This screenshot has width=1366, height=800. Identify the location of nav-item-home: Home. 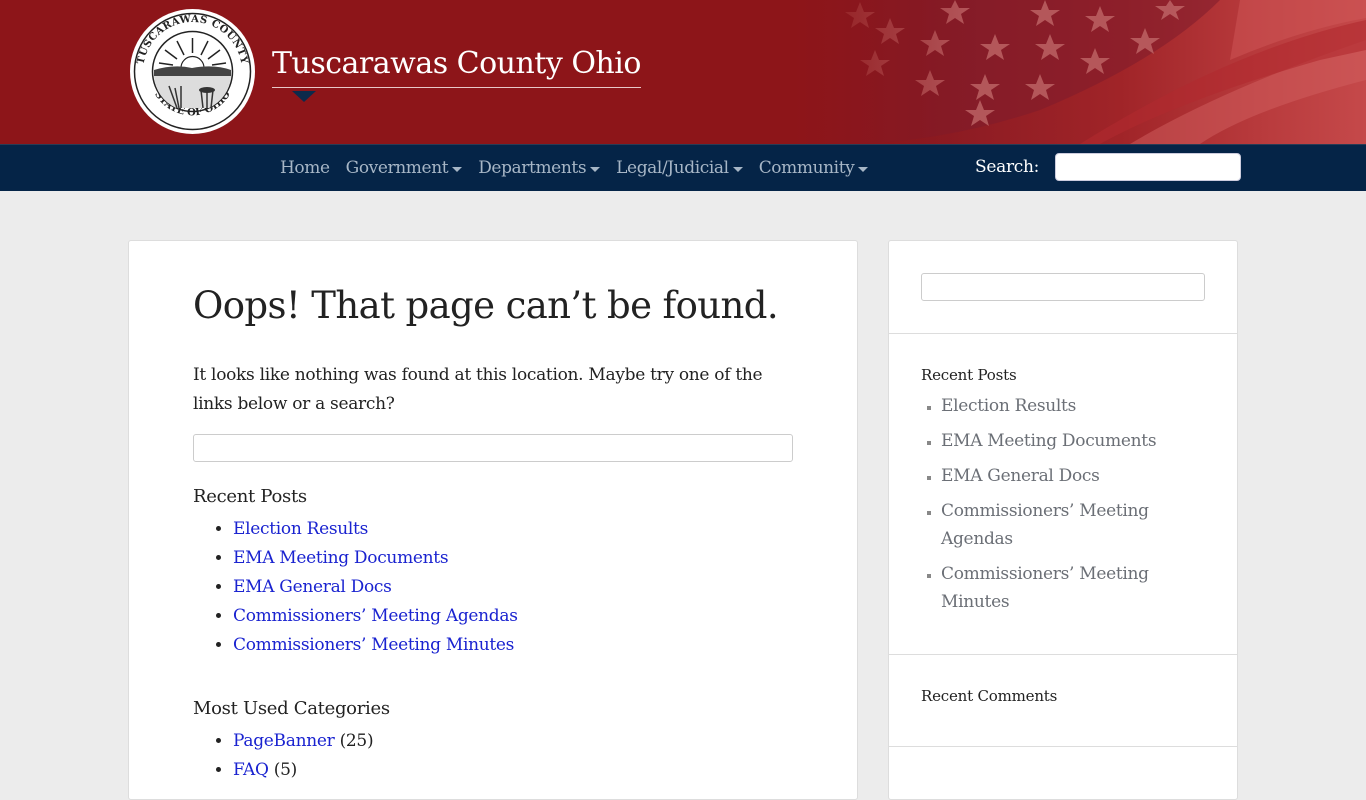
(305, 168).